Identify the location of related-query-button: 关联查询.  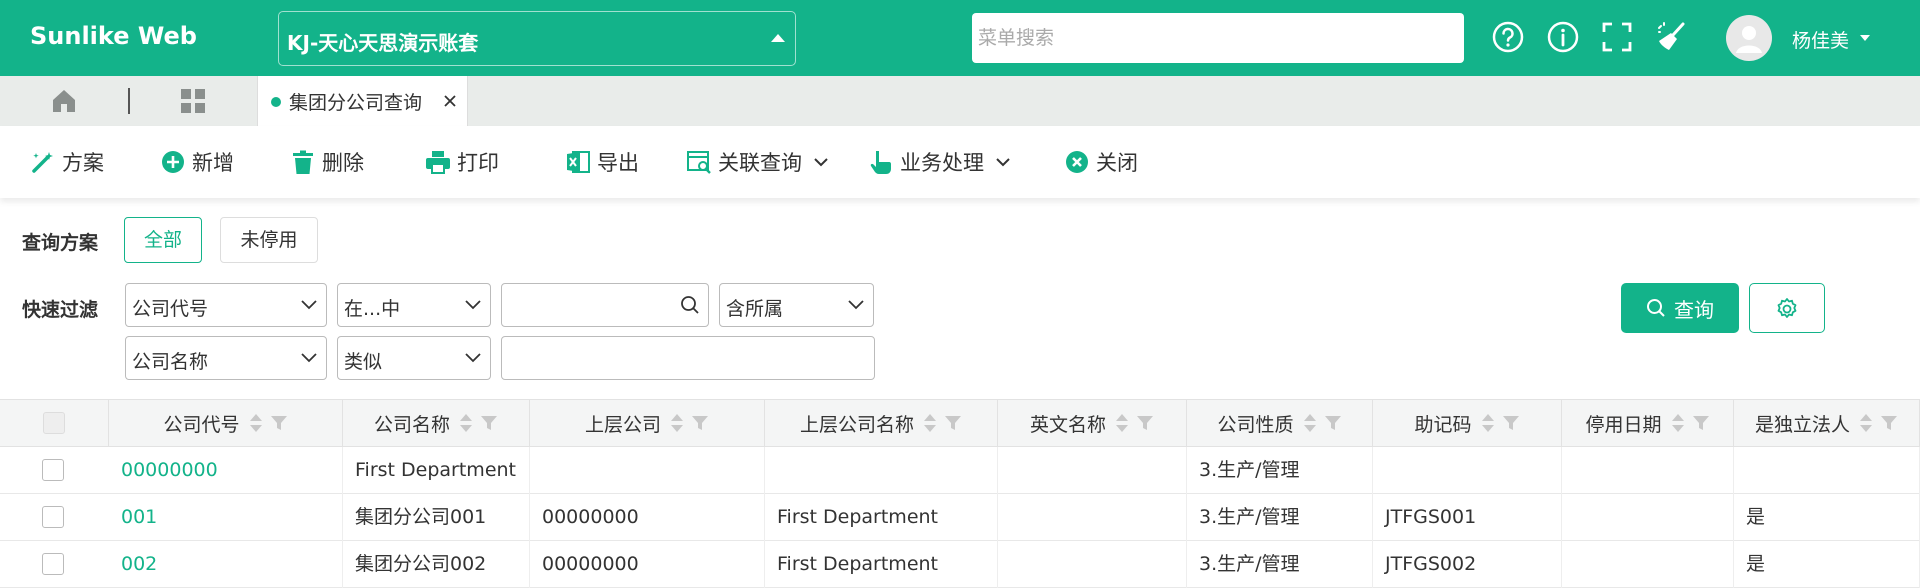
(758, 162).